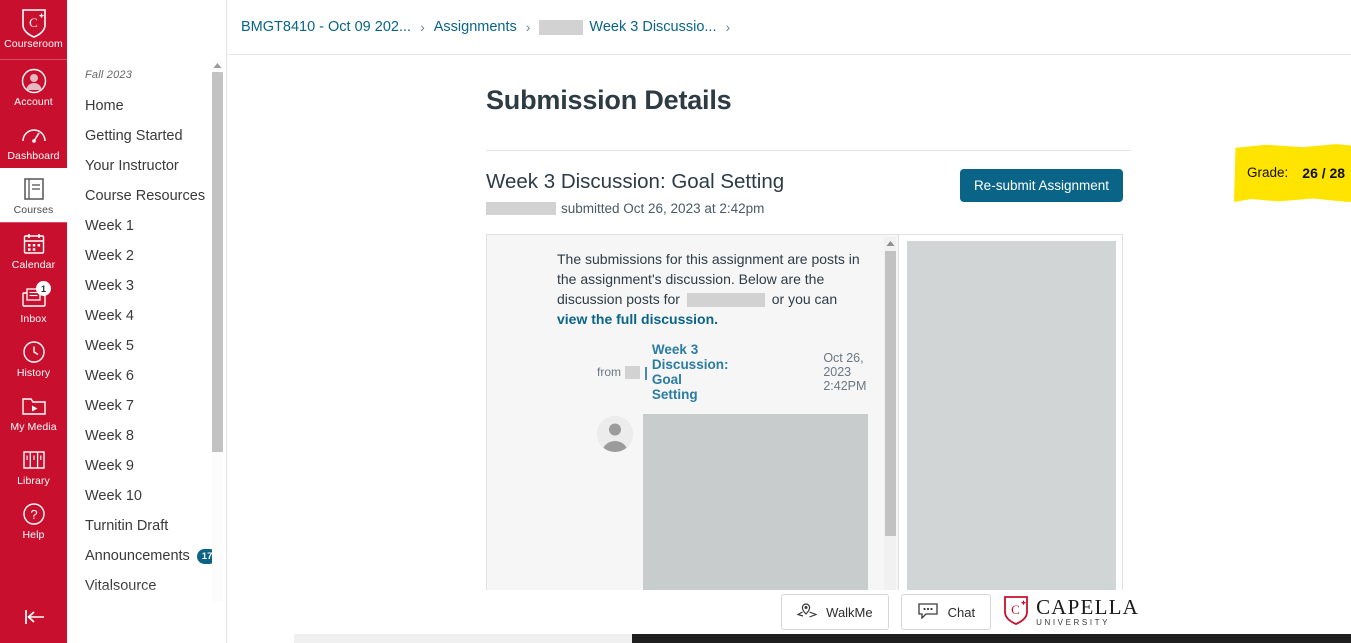 The width and height of the screenshot is (1351, 643). I want to click on course-nav-item-turnitin-draft: Turnitin Draft, so click(146, 526).